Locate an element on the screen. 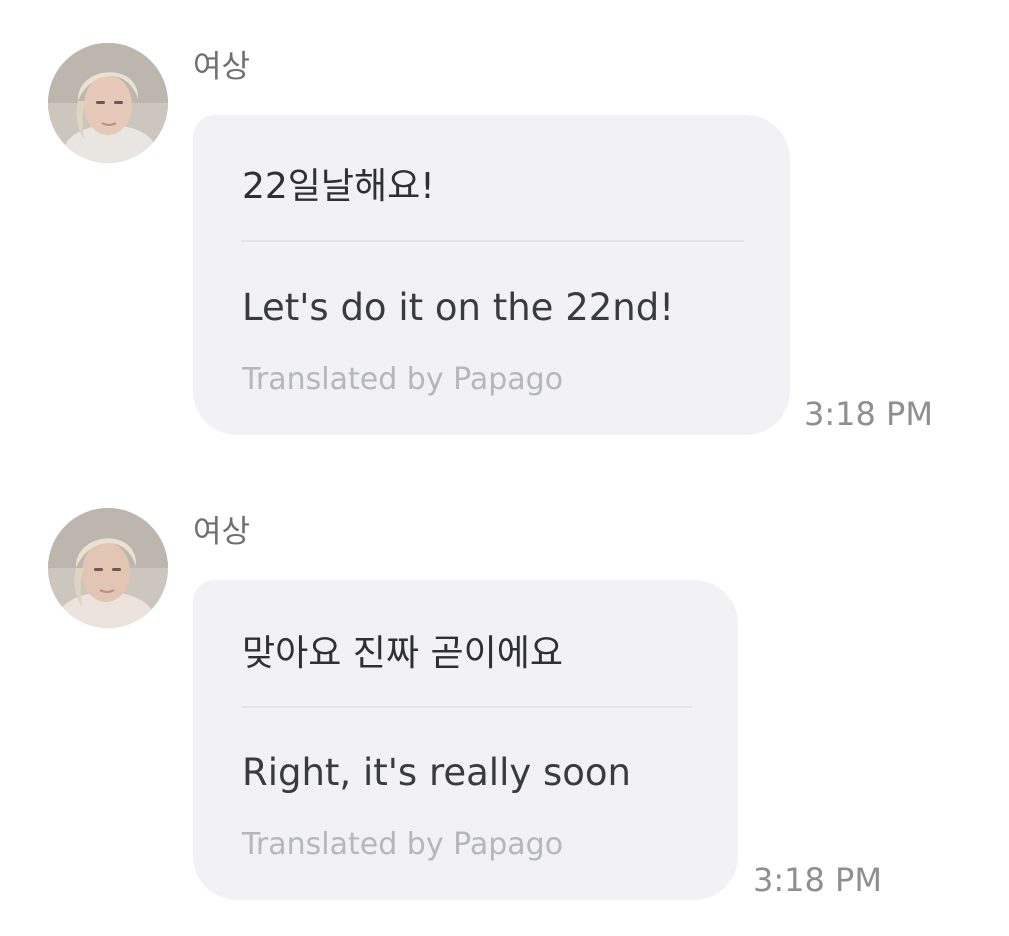  sender-name: 여상 is located at coordinates (222, 532).